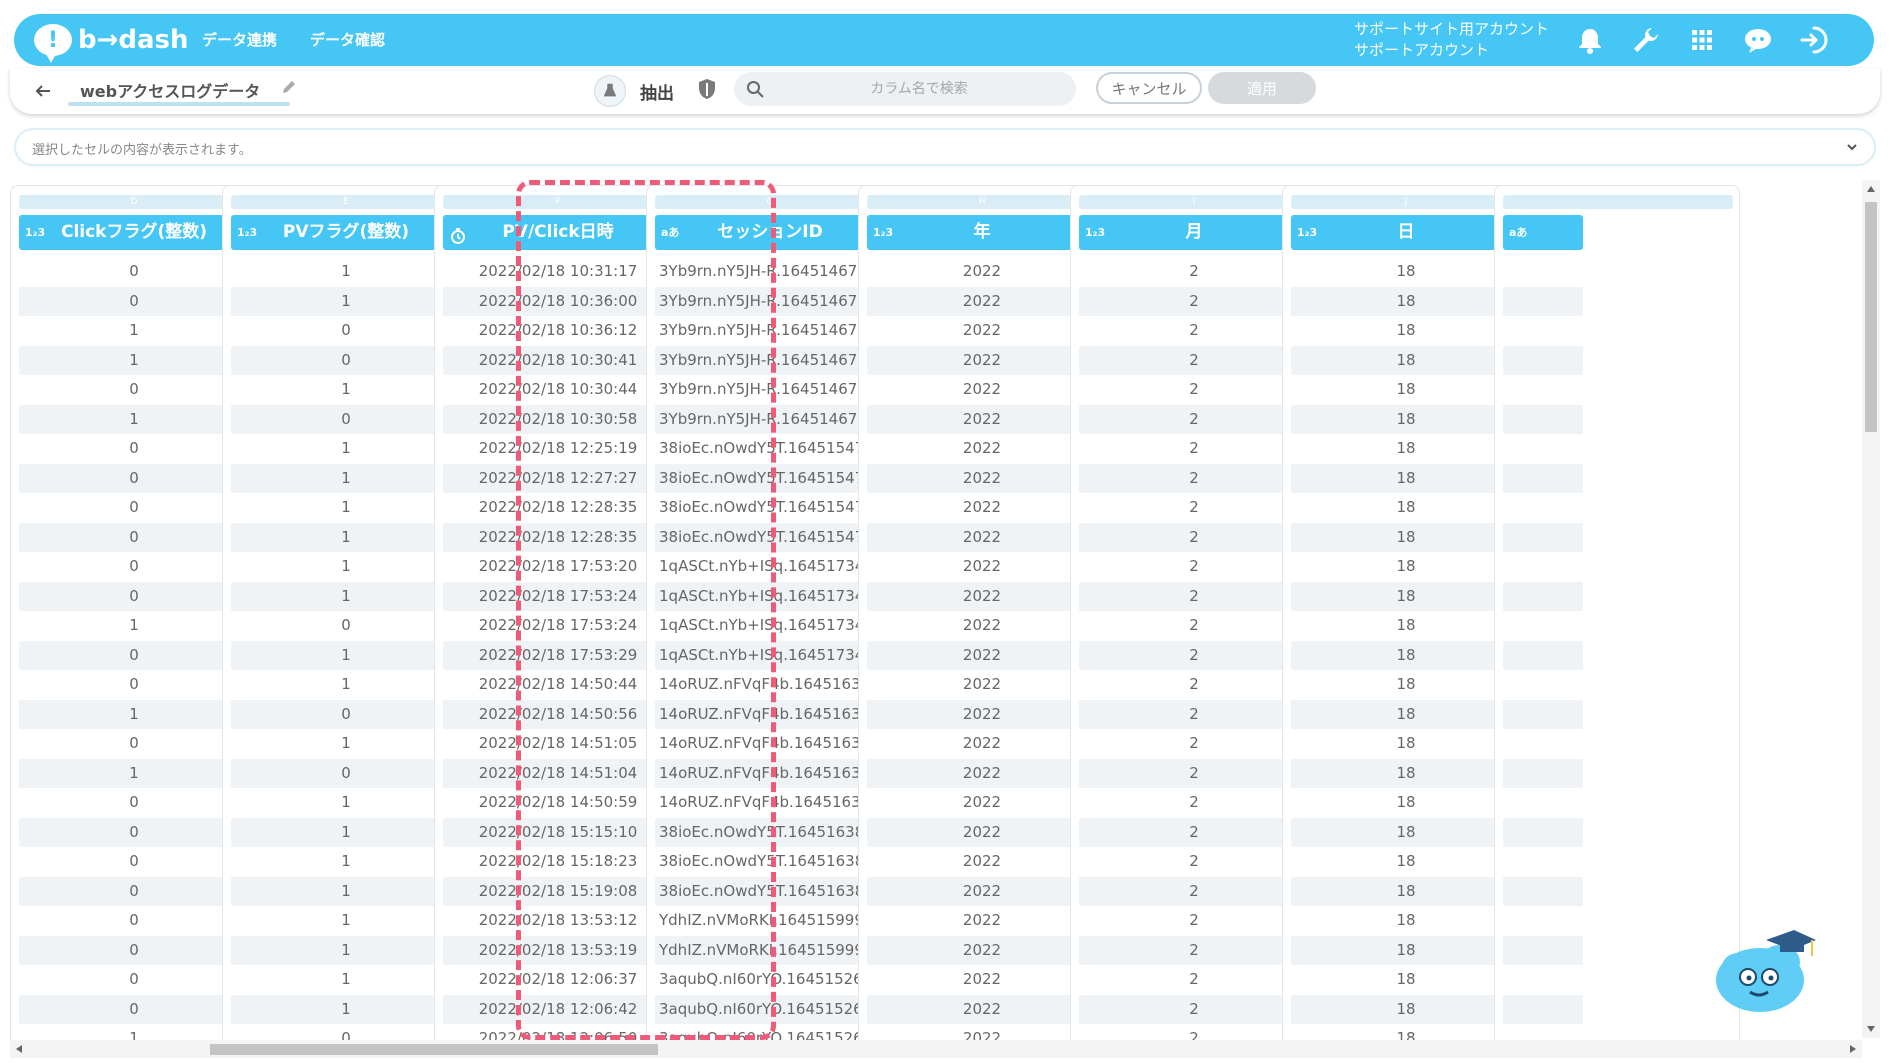 This screenshot has height=1063, width=1890. Describe the element at coordinates (558, 832) in the screenshot. I see `table-cell: 2022/02/18 15:15:10` at that location.